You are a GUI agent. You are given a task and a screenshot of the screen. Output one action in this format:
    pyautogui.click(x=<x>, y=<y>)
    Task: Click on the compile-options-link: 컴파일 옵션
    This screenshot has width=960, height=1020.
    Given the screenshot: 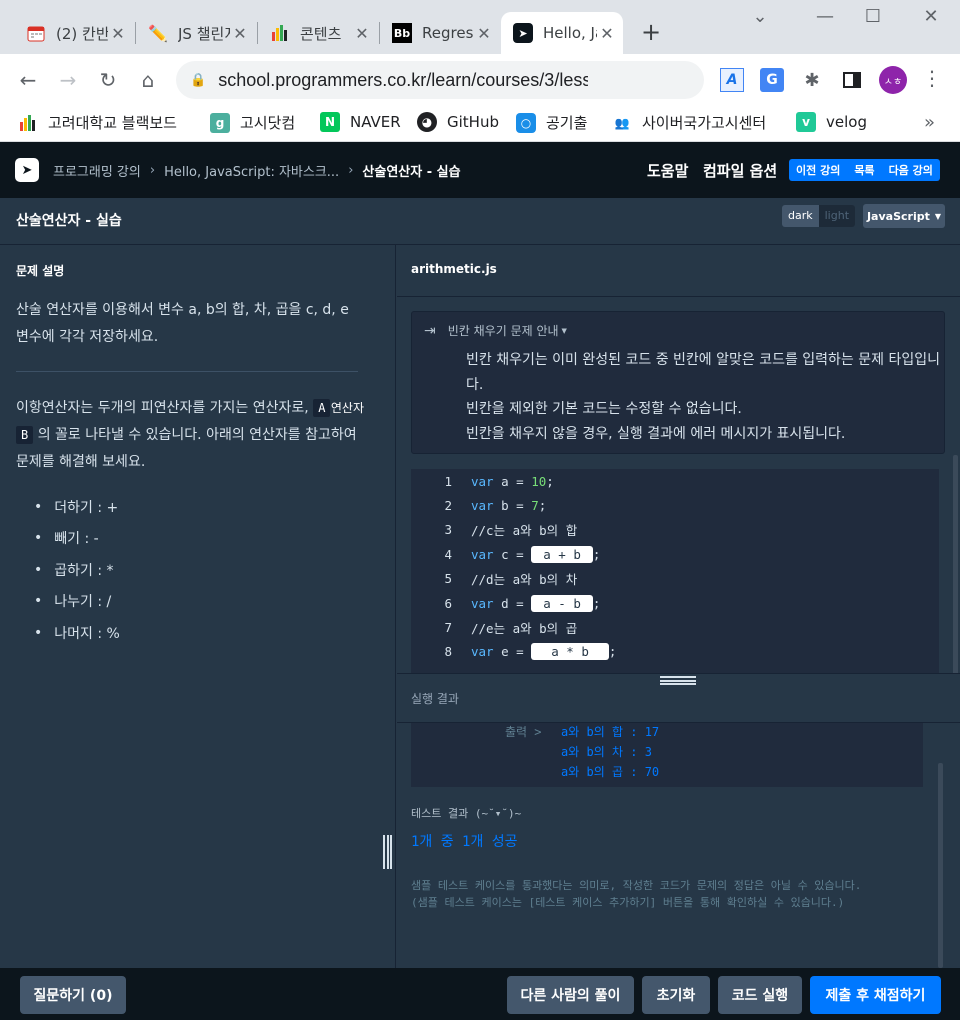 What is the action you would take?
    pyautogui.click(x=740, y=170)
    